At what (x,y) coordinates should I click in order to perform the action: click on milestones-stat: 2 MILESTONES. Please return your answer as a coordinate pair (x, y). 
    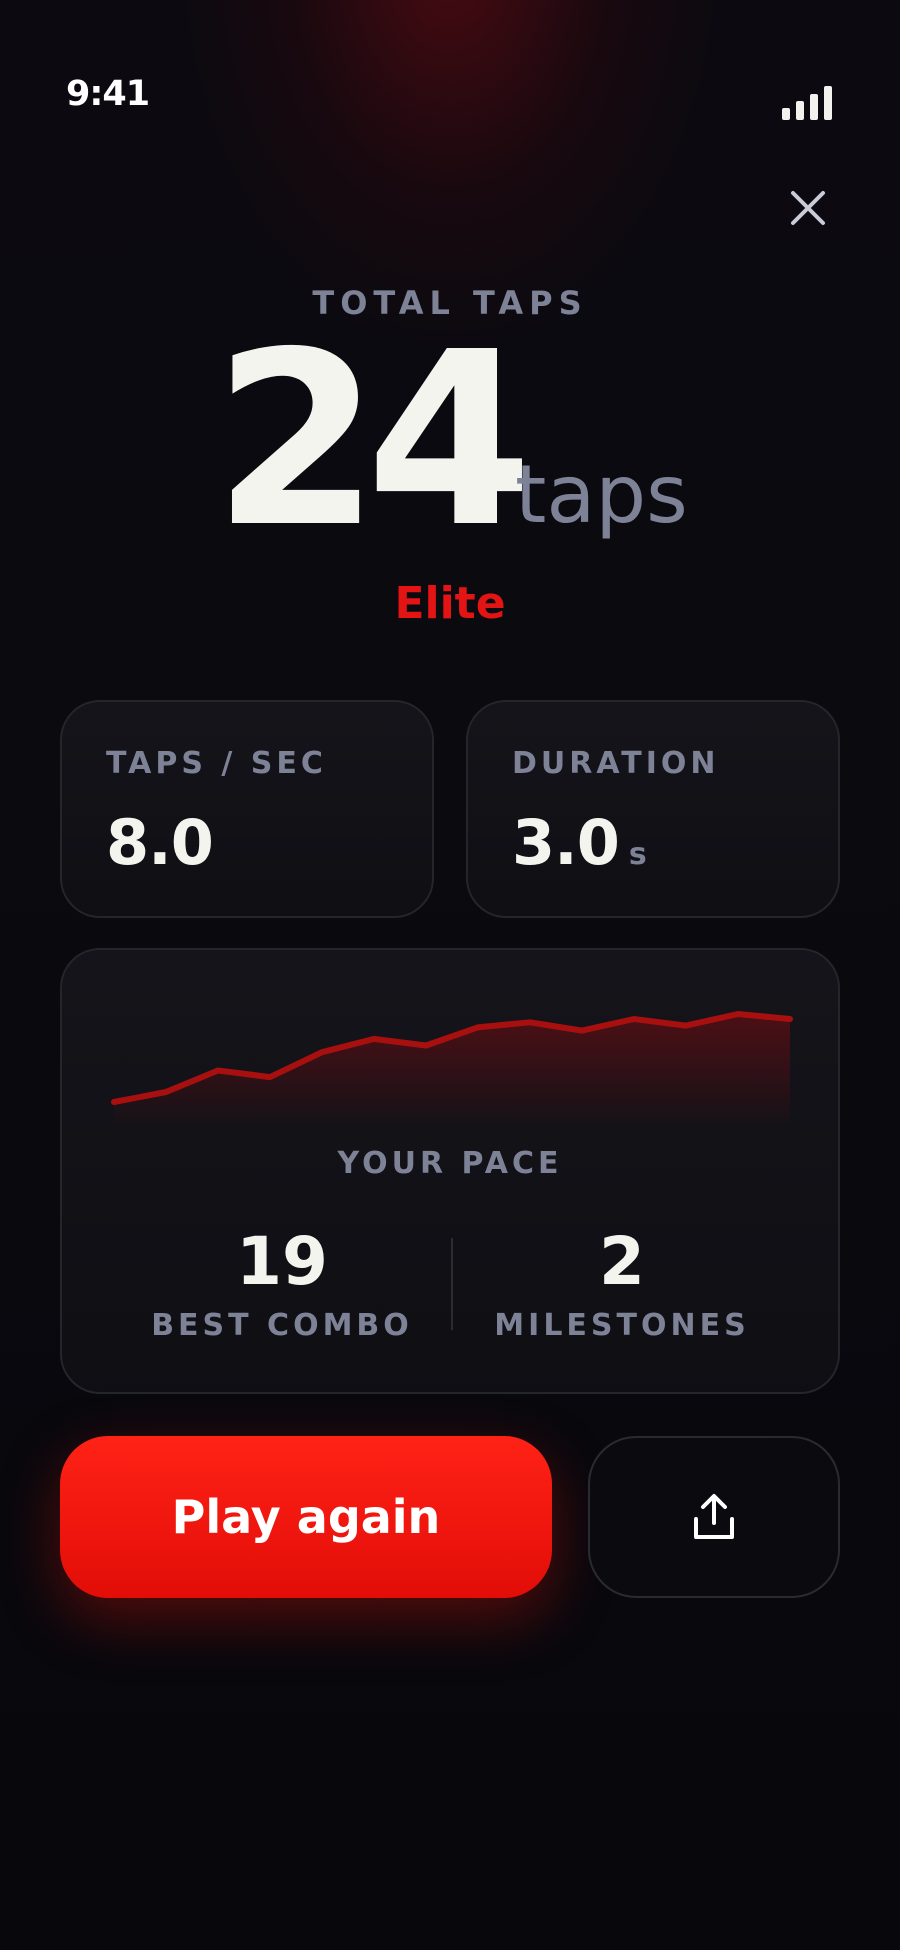
    Looking at the image, I should click on (622, 1282).